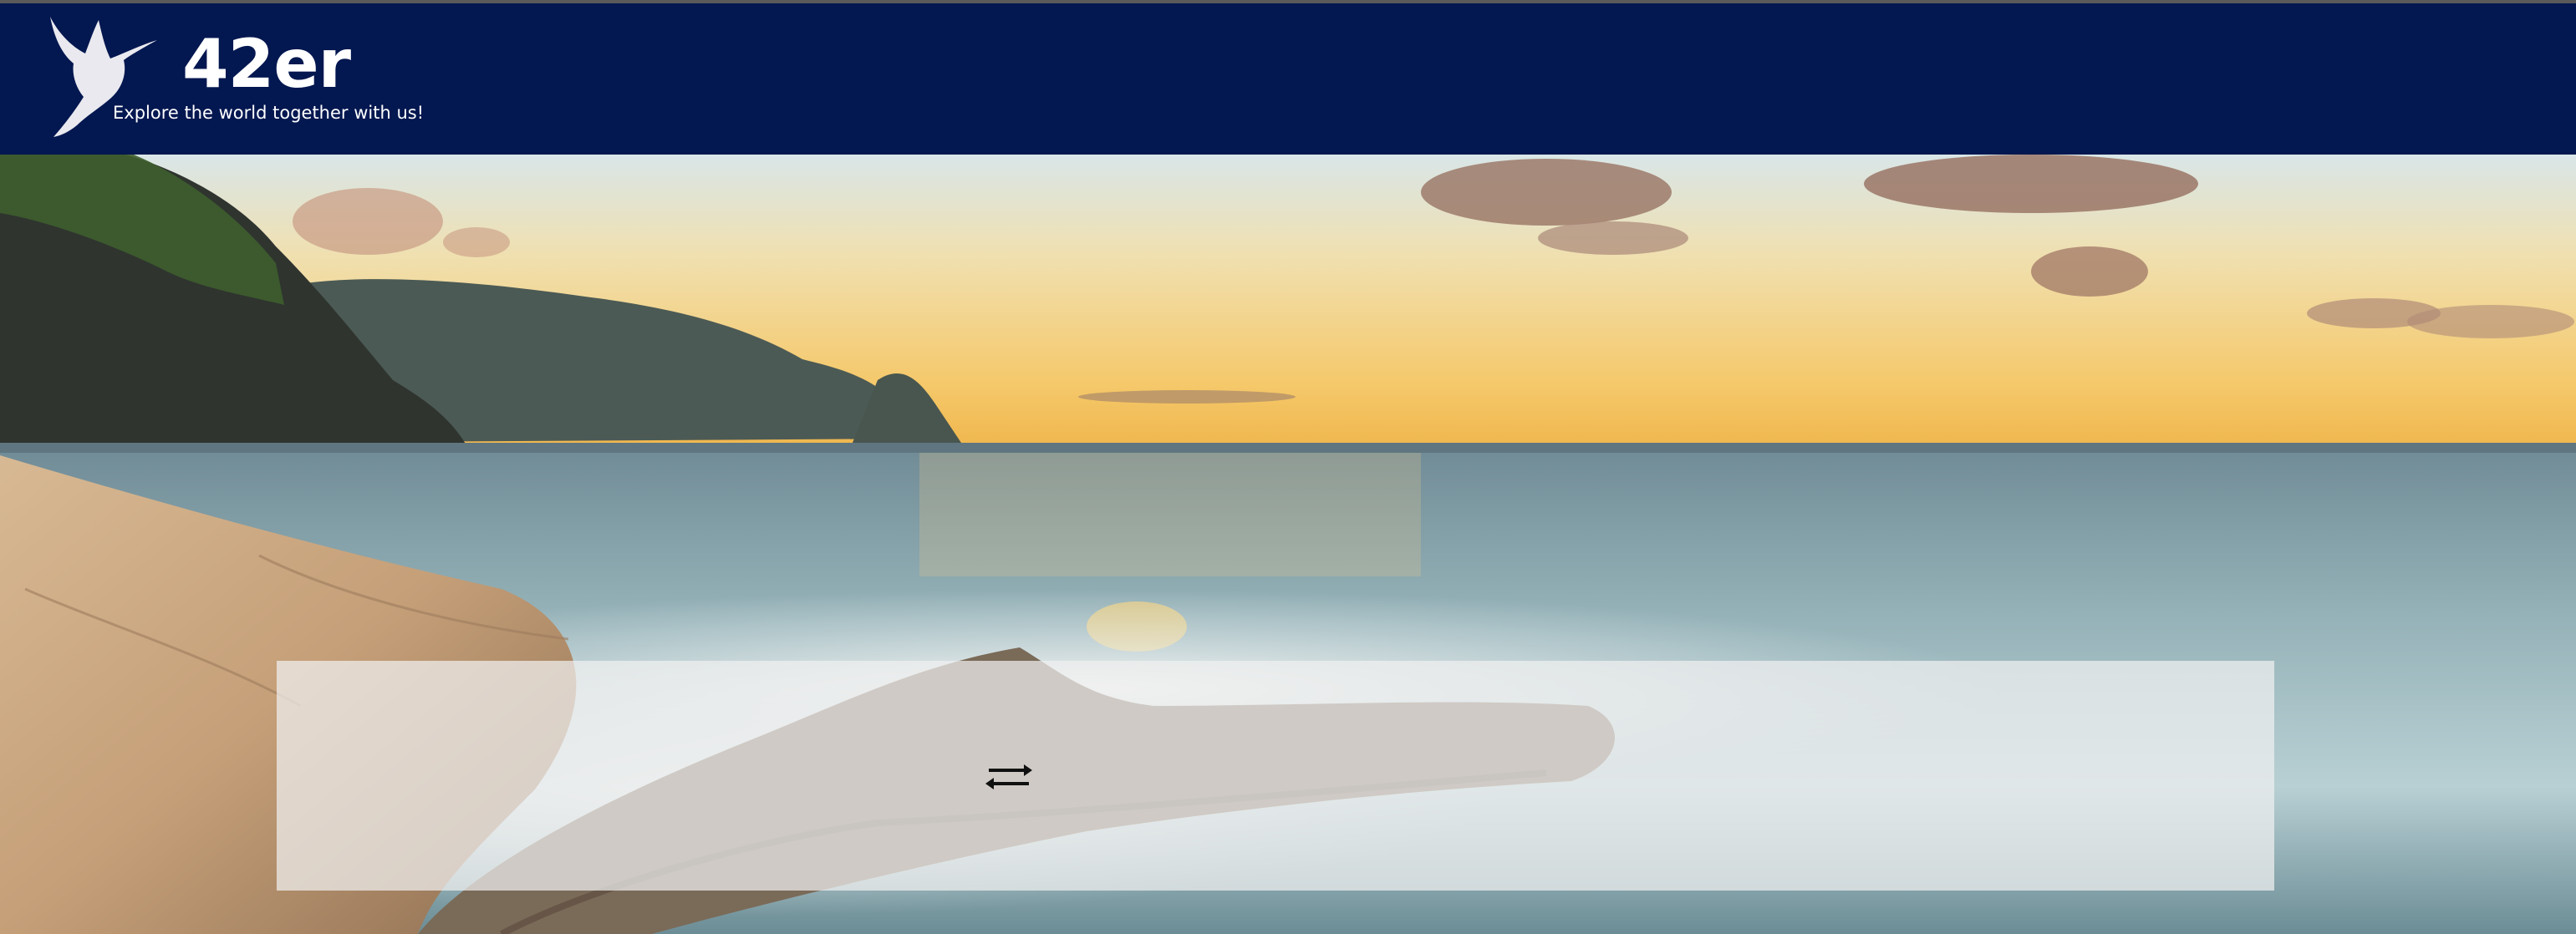 The image size is (2576, 934). I want to click on swap-arrows-icon, so click(1008, 777).